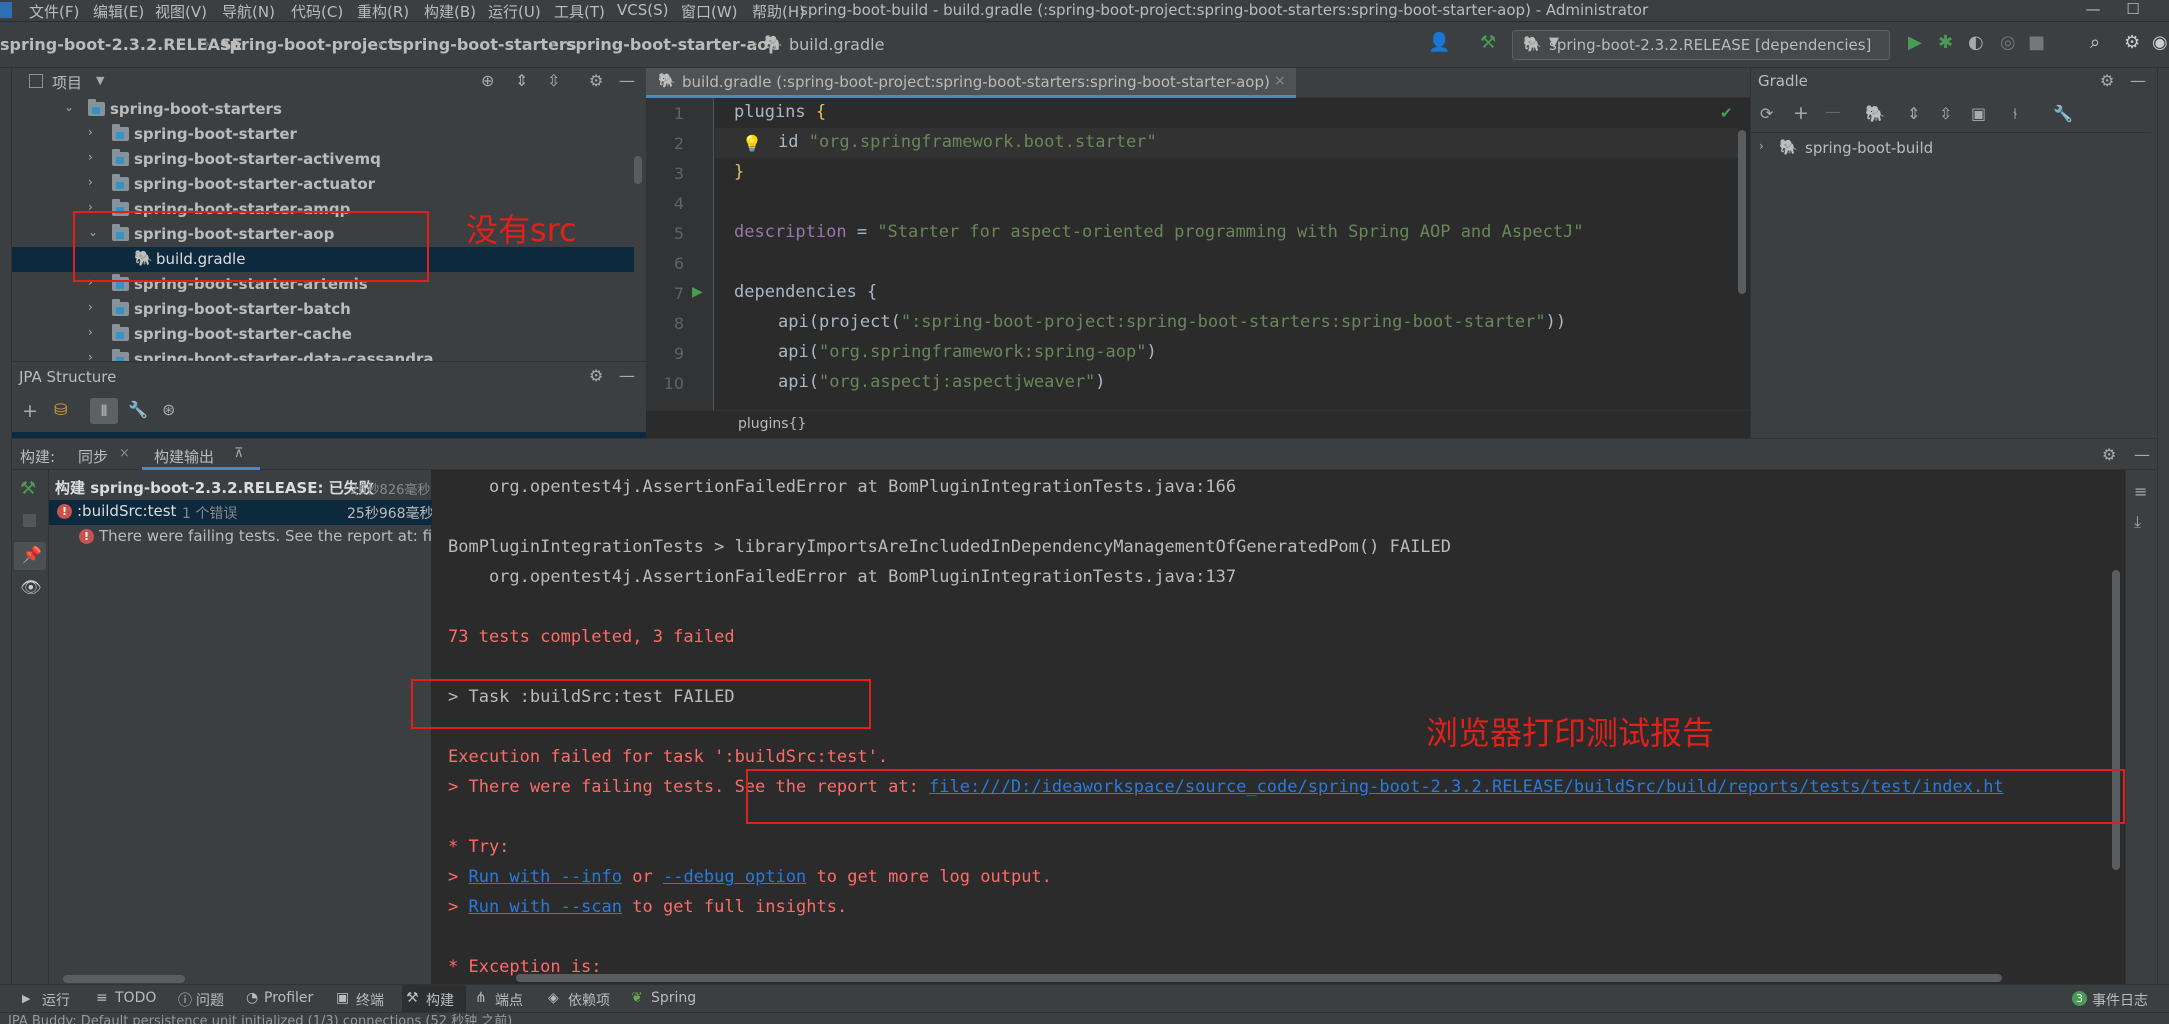 The height and width of the screenshot is (1024, 2169). Describe the element at coordinates (239, 453) in the screenshot. I see `pin-icon: ⊼` at that location.